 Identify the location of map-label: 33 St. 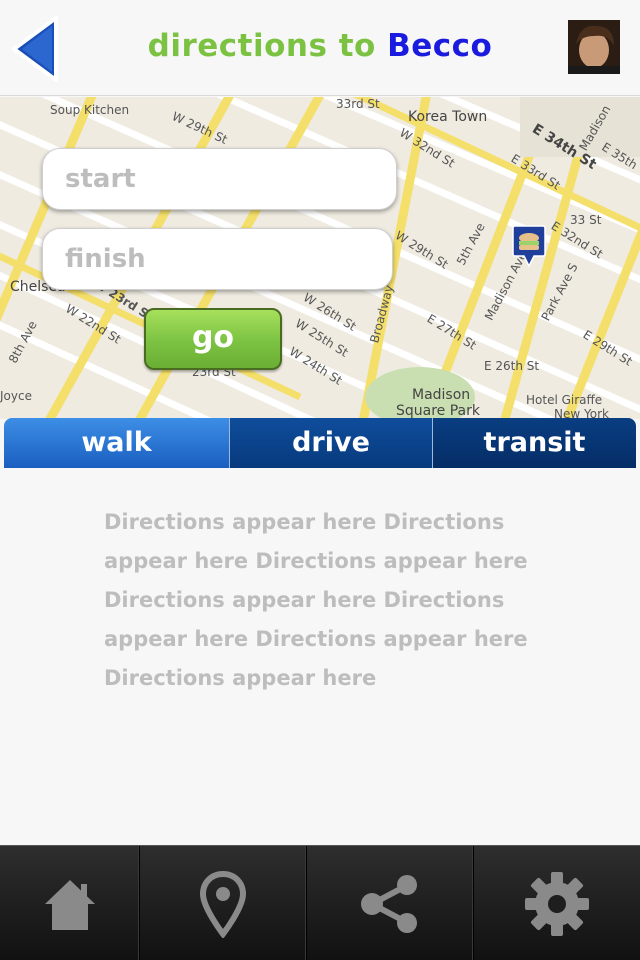
(586, 220).